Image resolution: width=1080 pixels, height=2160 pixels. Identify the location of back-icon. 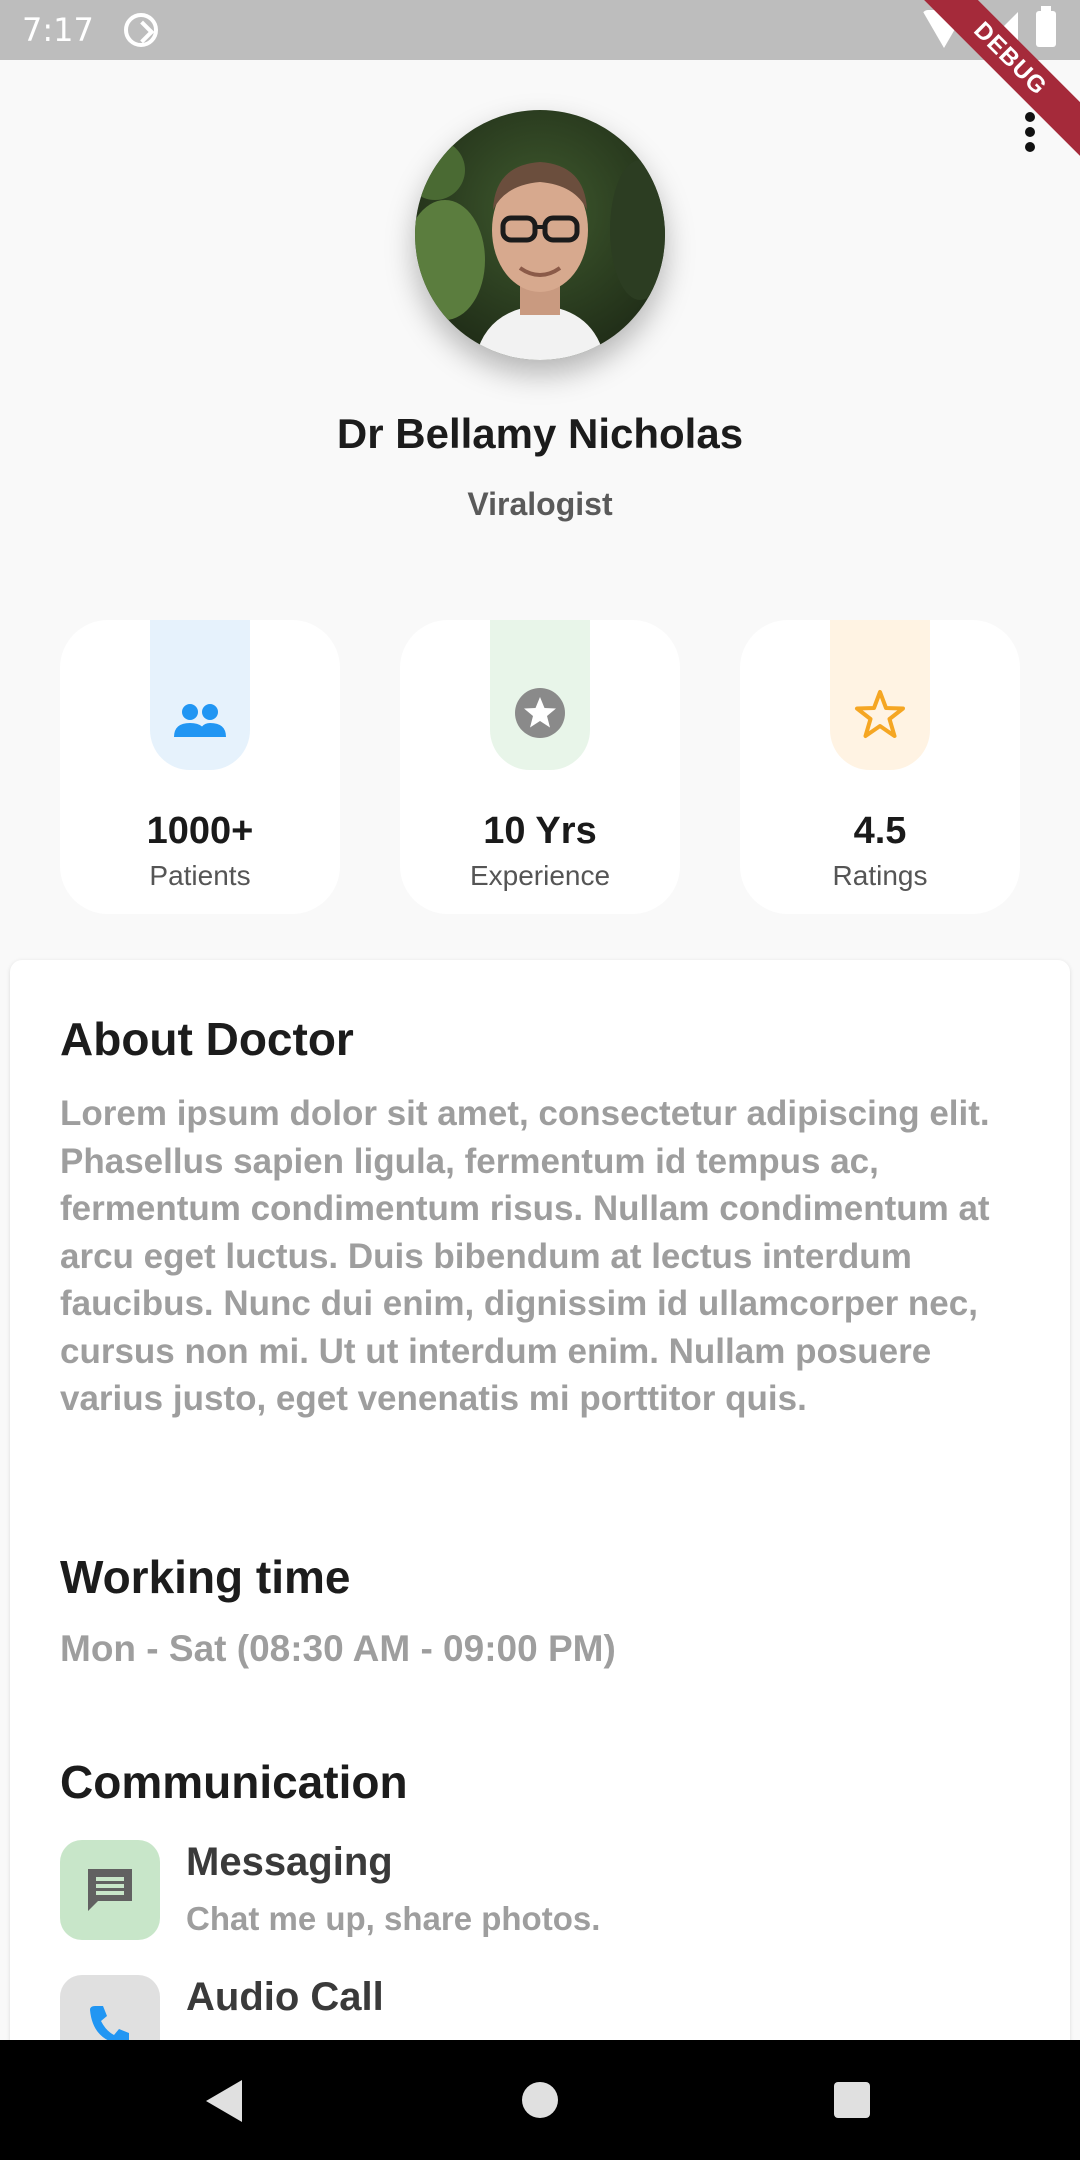
(224, 2101).